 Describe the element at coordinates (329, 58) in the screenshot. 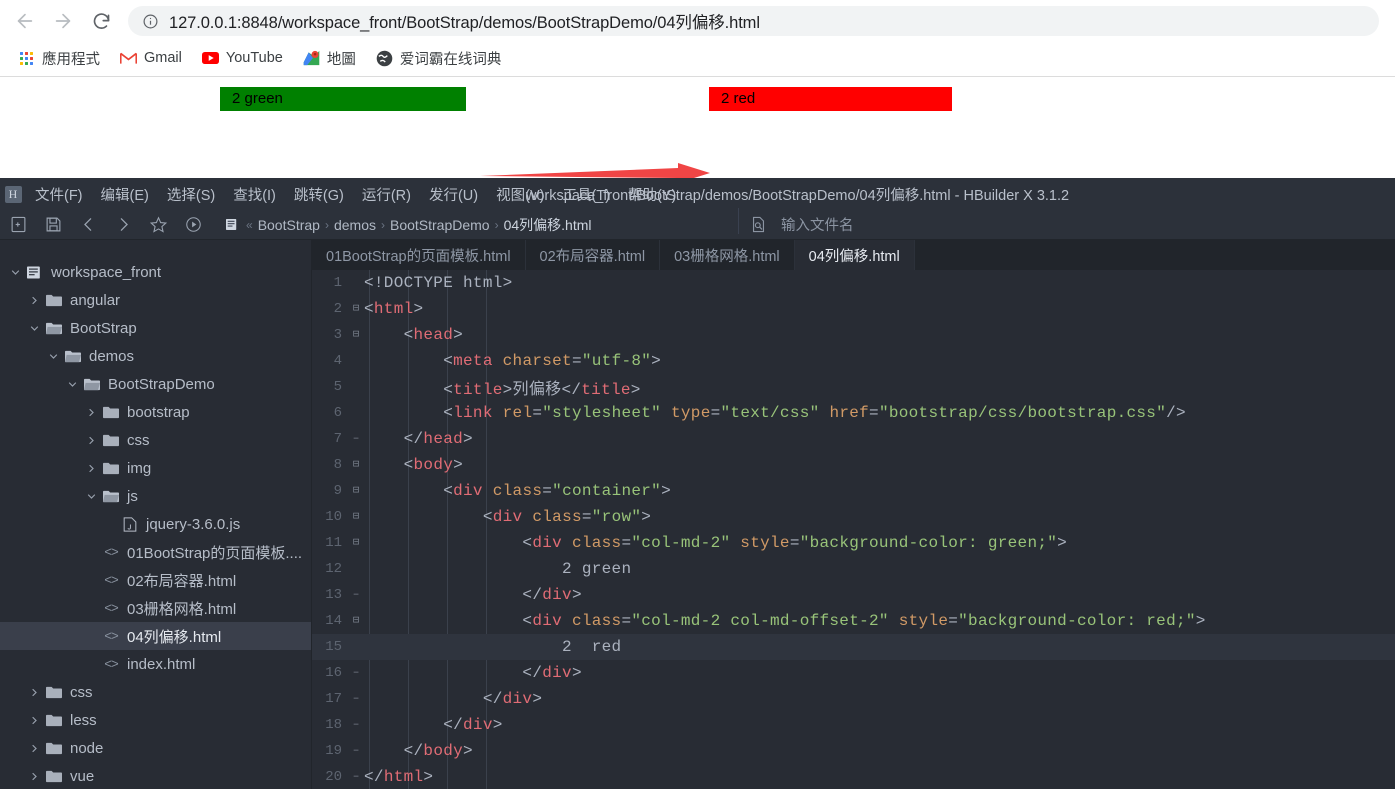

I see `bookmark-maps: 地圖` at that location.